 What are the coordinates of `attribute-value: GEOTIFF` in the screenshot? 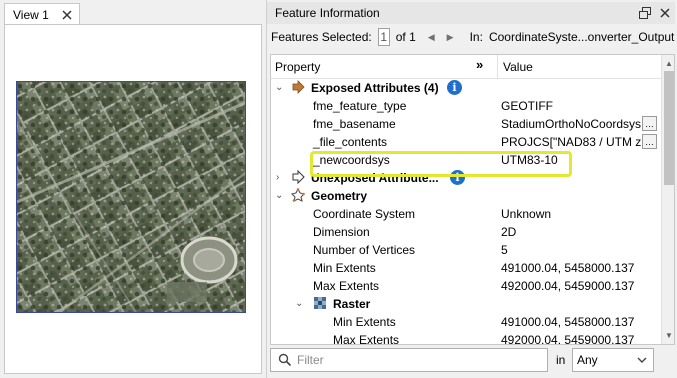 It's located at (527, 106).